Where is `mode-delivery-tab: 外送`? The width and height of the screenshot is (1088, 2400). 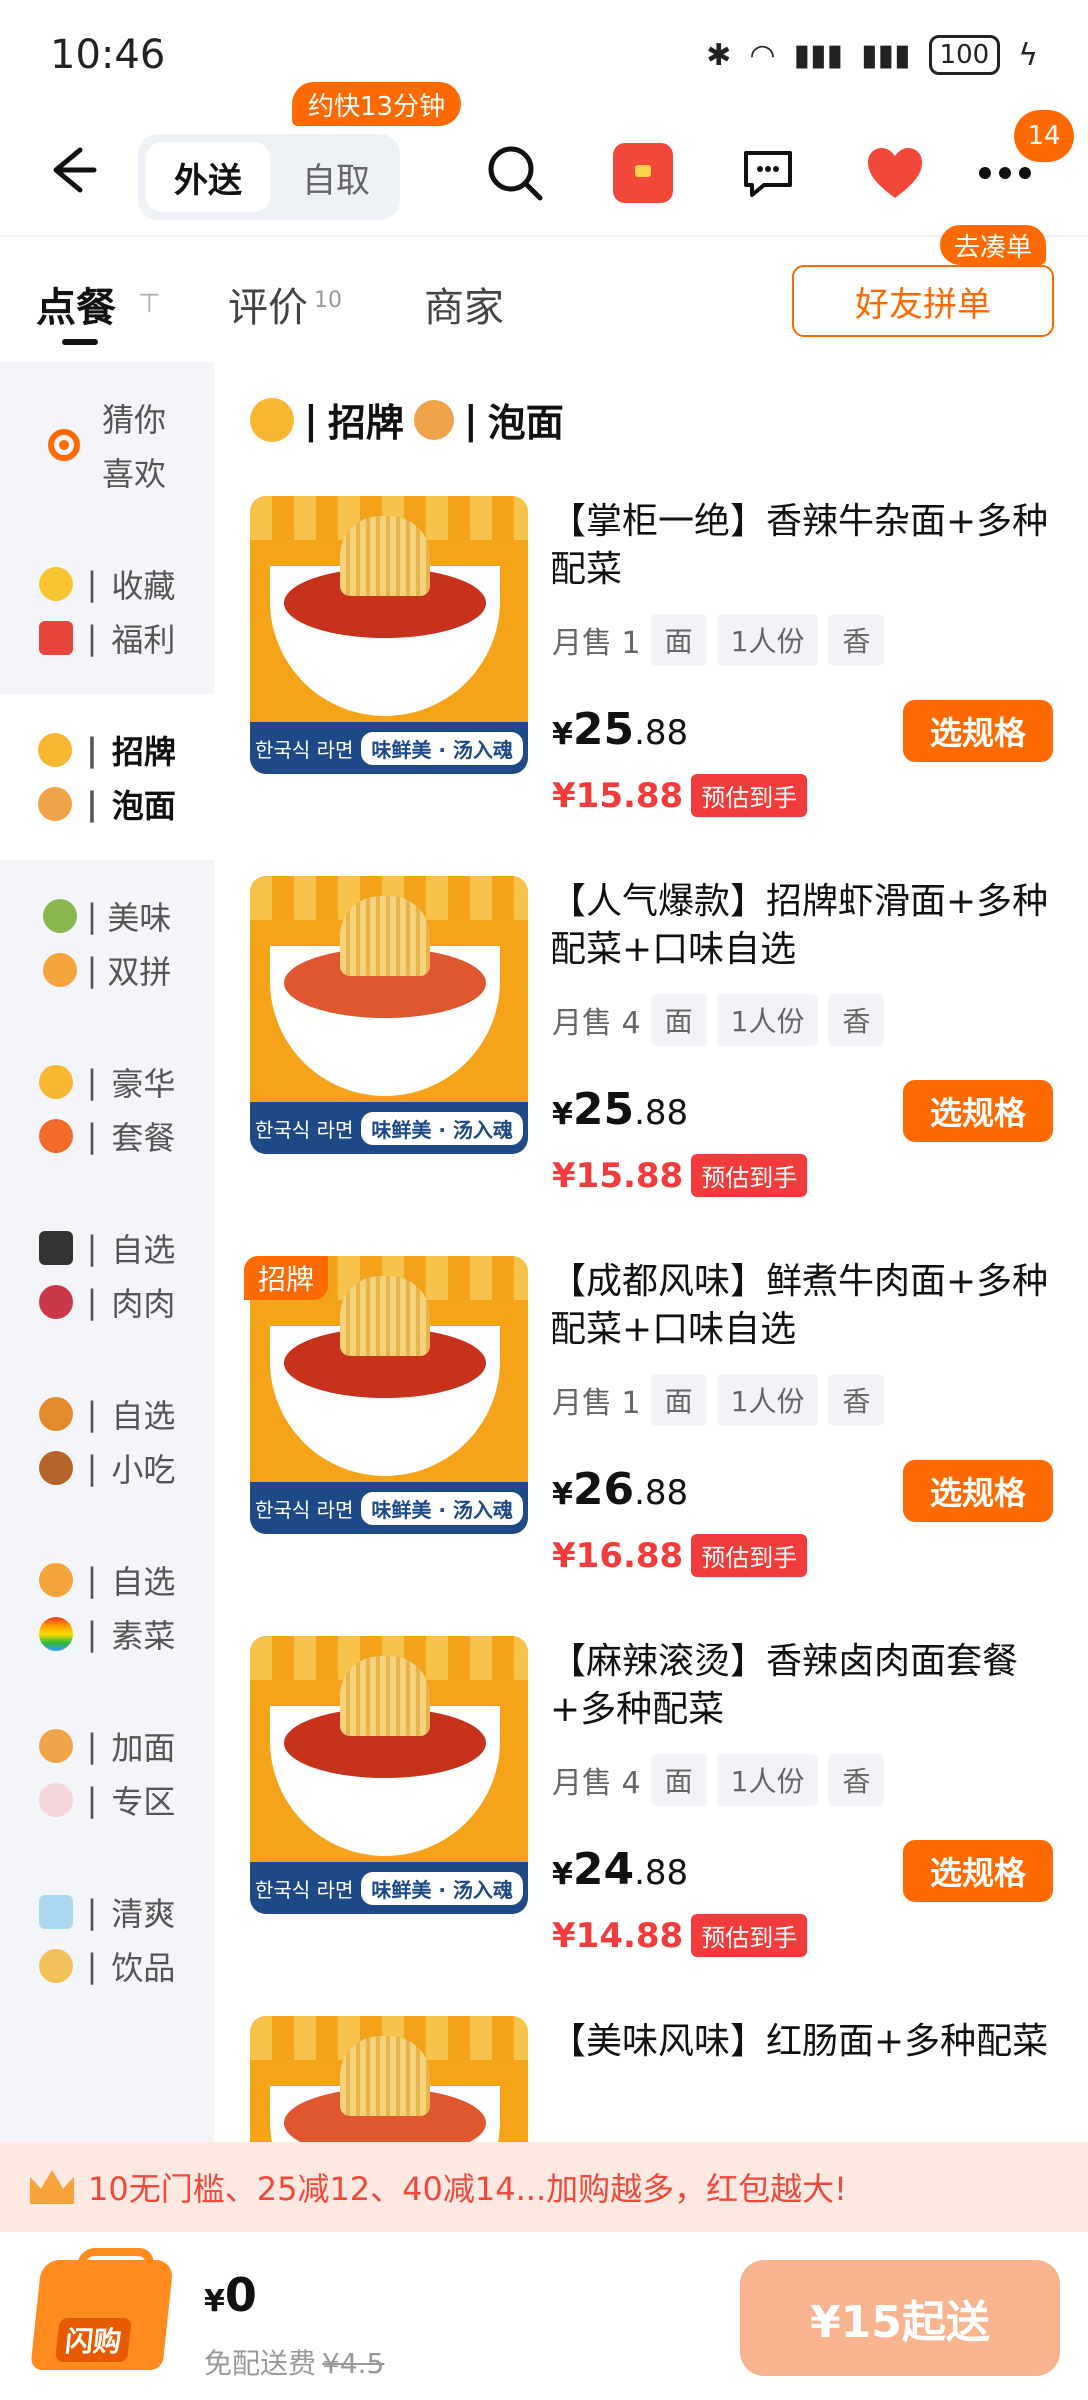
mode-delivery-tab: 外送 is located at coordinates (208, 177).